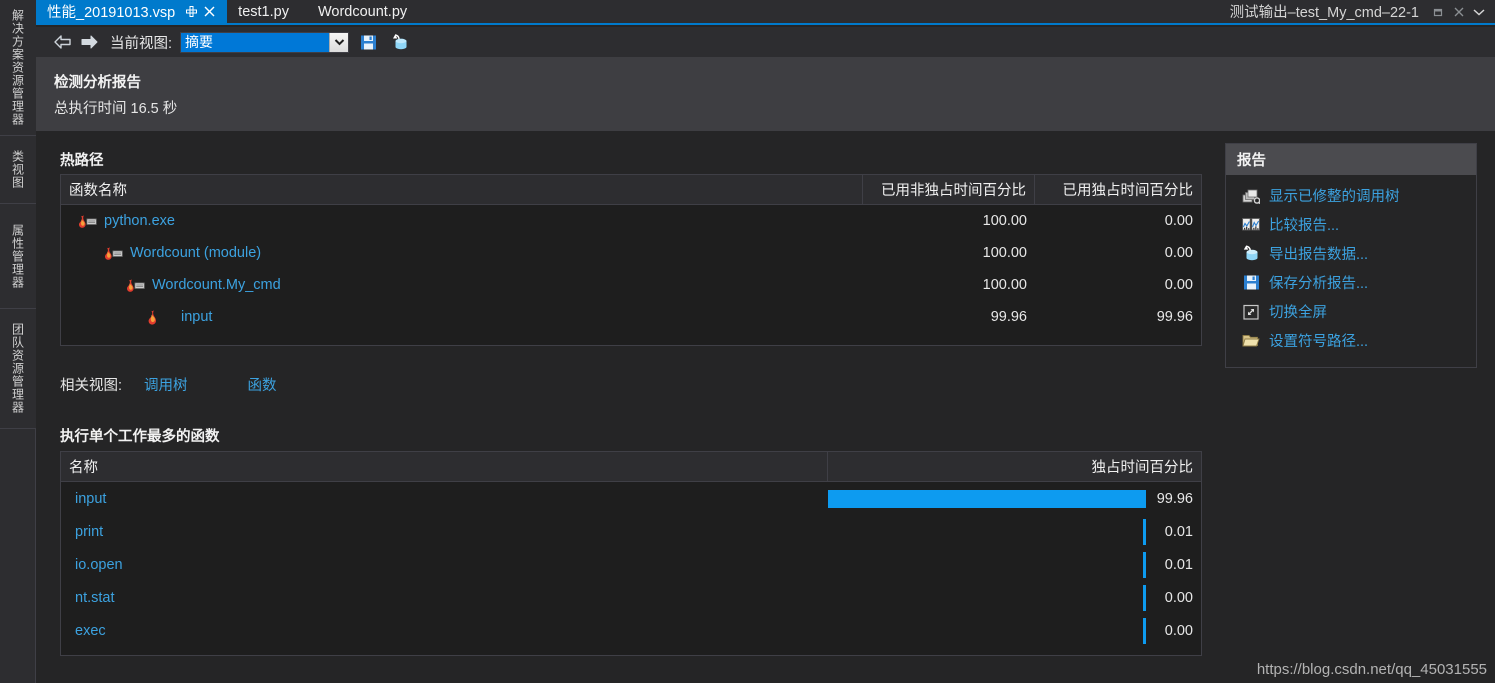 The width and height of the screenshot is (1495, 683). I want to click on column-header-exclusive-pct: 已用独占时间百分比, so click(1118, 189).